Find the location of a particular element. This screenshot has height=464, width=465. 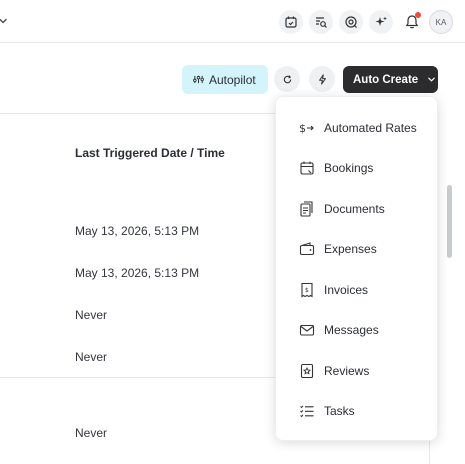

wallet-icon is located at coordinates (307, 249).